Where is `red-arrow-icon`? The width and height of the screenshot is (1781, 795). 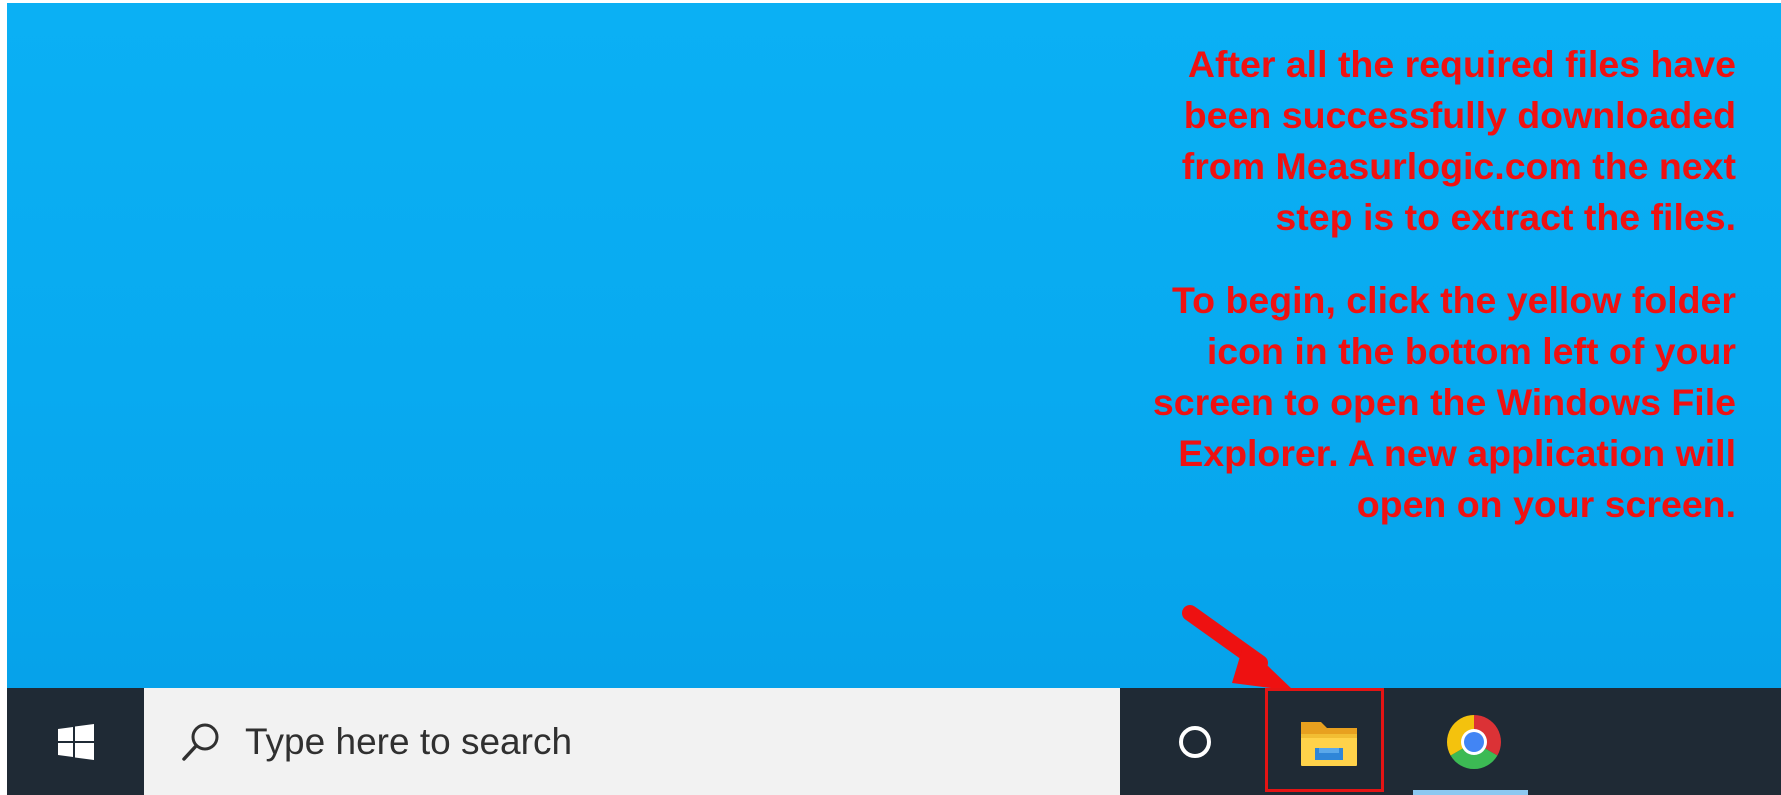
red-arrow-icon is located at coordinates (1238, 648).